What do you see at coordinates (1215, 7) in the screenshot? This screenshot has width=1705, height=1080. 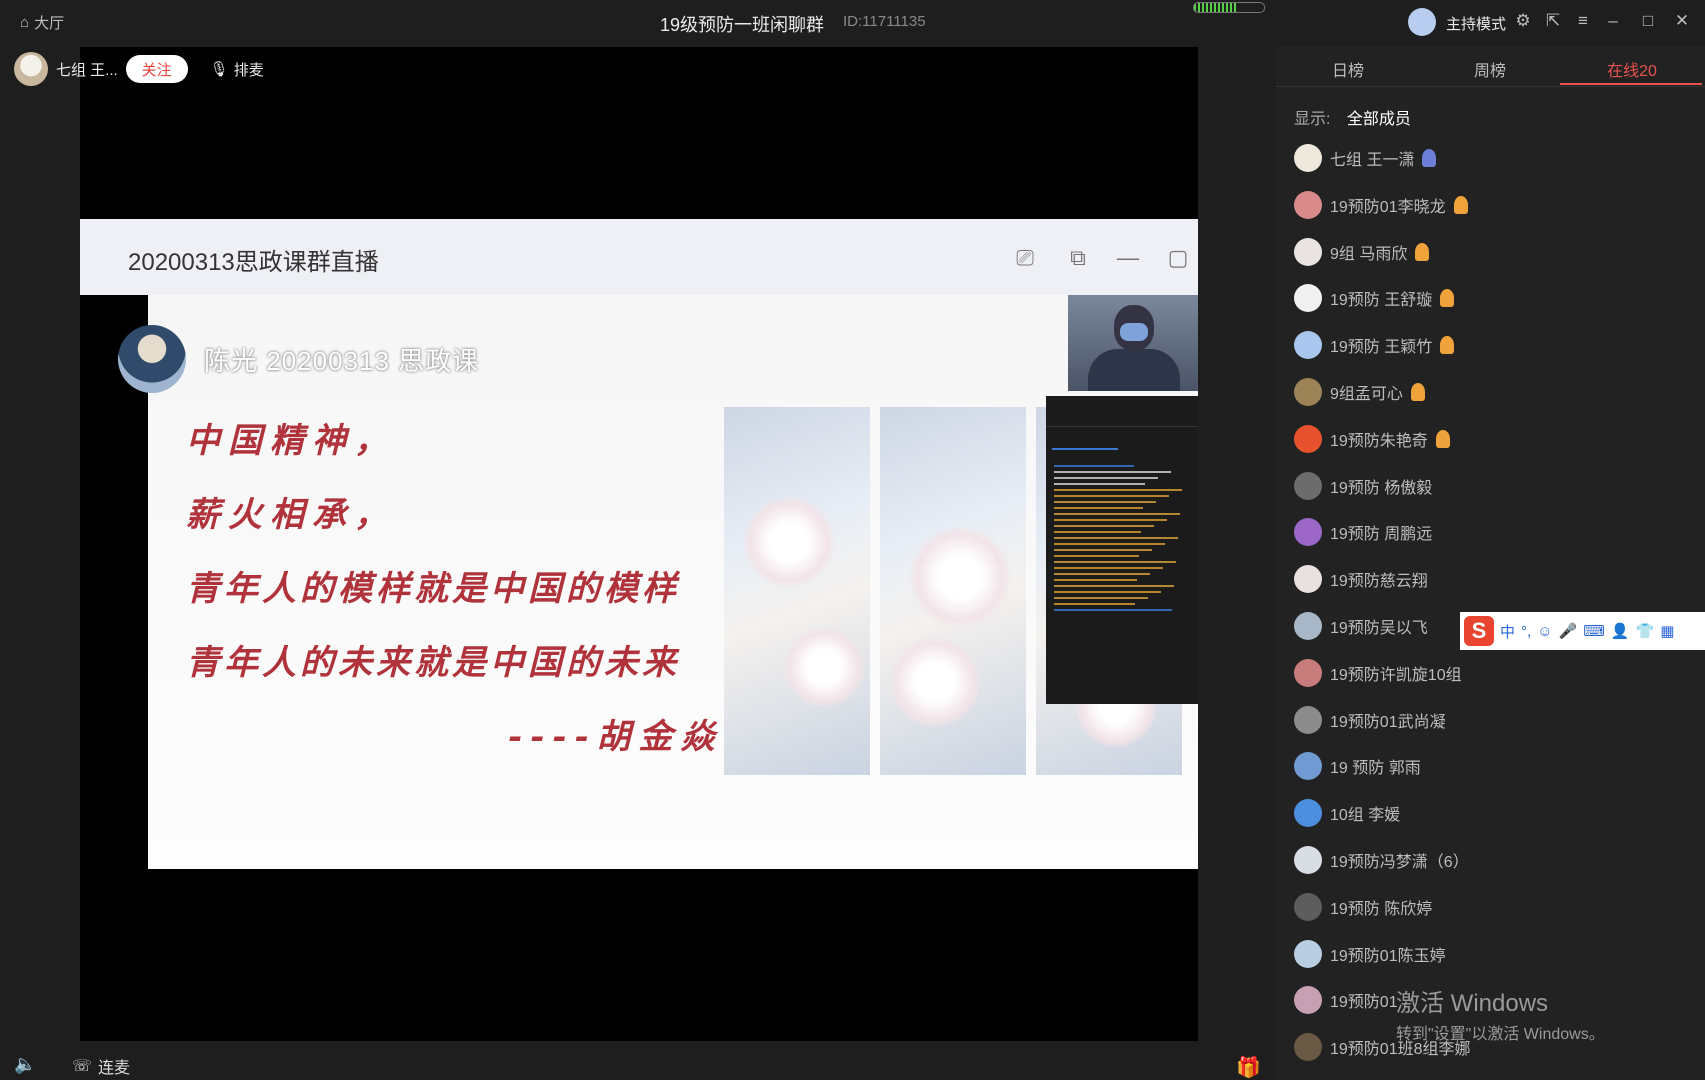 I see `signal-meter-fill` at bounding box center [1215, 7].